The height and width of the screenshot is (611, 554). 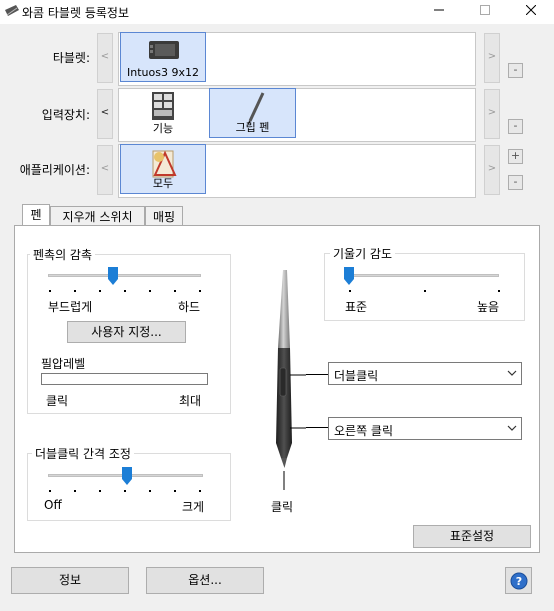 I want to click on maximize-button, so click(x=485, y=12).